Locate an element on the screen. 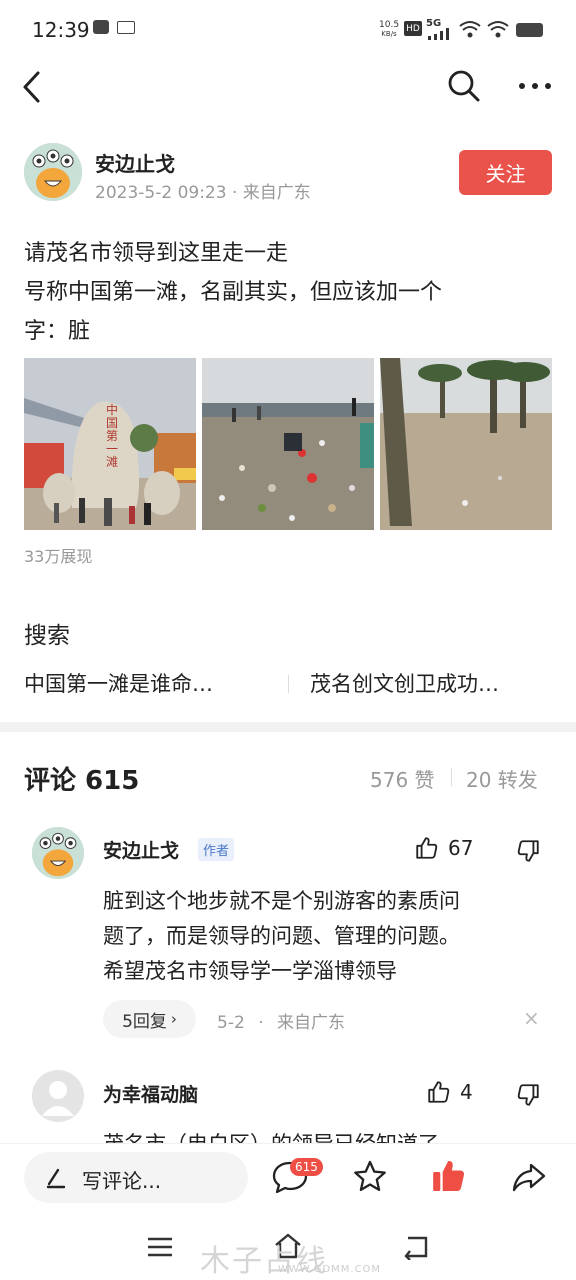 The height and width of the screenshot is (1280, 576). palm-beach-photo is located at coordinates (466, 444).